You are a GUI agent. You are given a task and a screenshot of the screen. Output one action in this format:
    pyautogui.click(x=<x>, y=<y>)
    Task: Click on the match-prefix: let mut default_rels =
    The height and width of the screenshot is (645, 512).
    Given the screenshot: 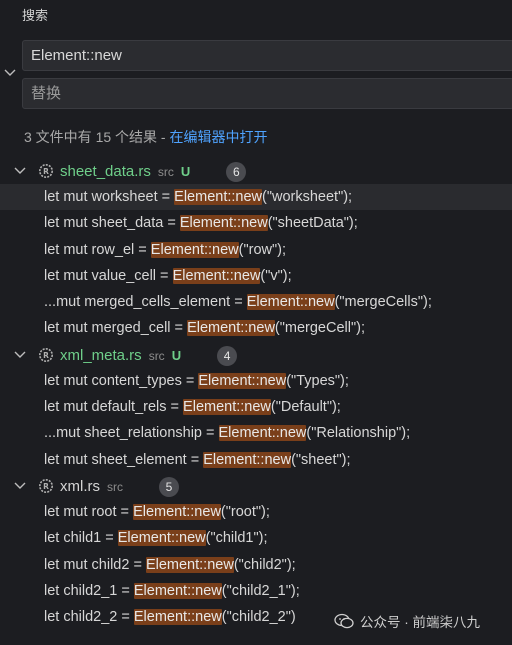 What is the action you would take?
    pyautogui.click(x=114, y=407)
    